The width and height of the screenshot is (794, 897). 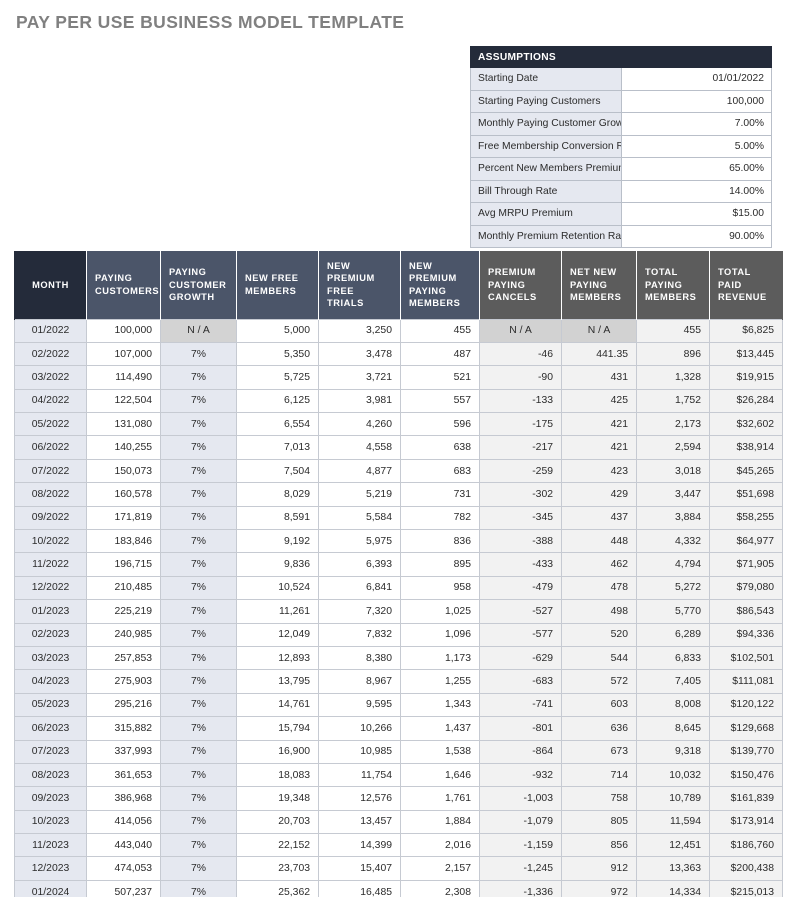 What do you see at coordinates (123, 888) in the screenshot?
I see `cell-paying-customers: 507,237` at bounding box center [123, 888].